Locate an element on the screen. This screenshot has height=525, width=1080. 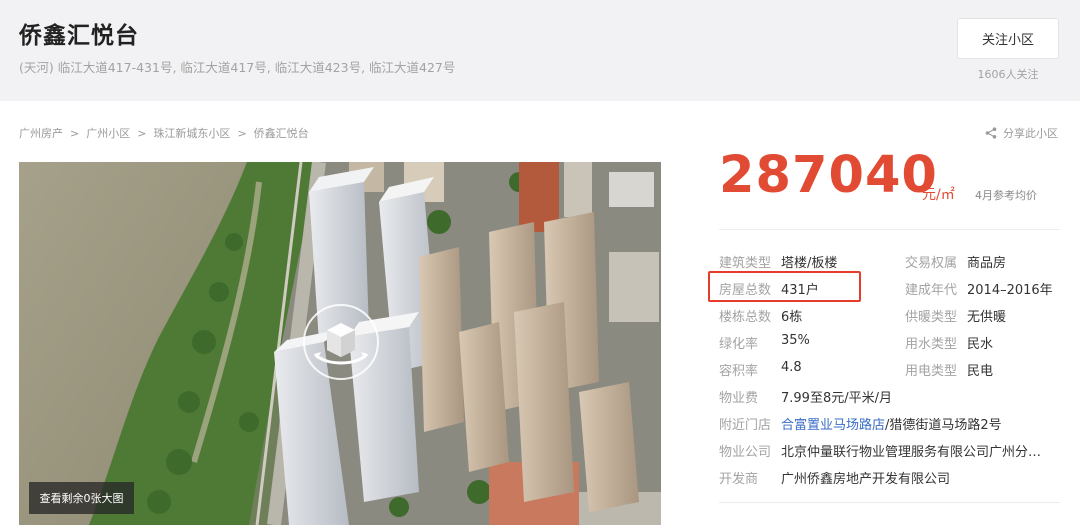
info-value-developer: 广州侨鑫房地产开发有限公司 is located at coordinates (866, 479).